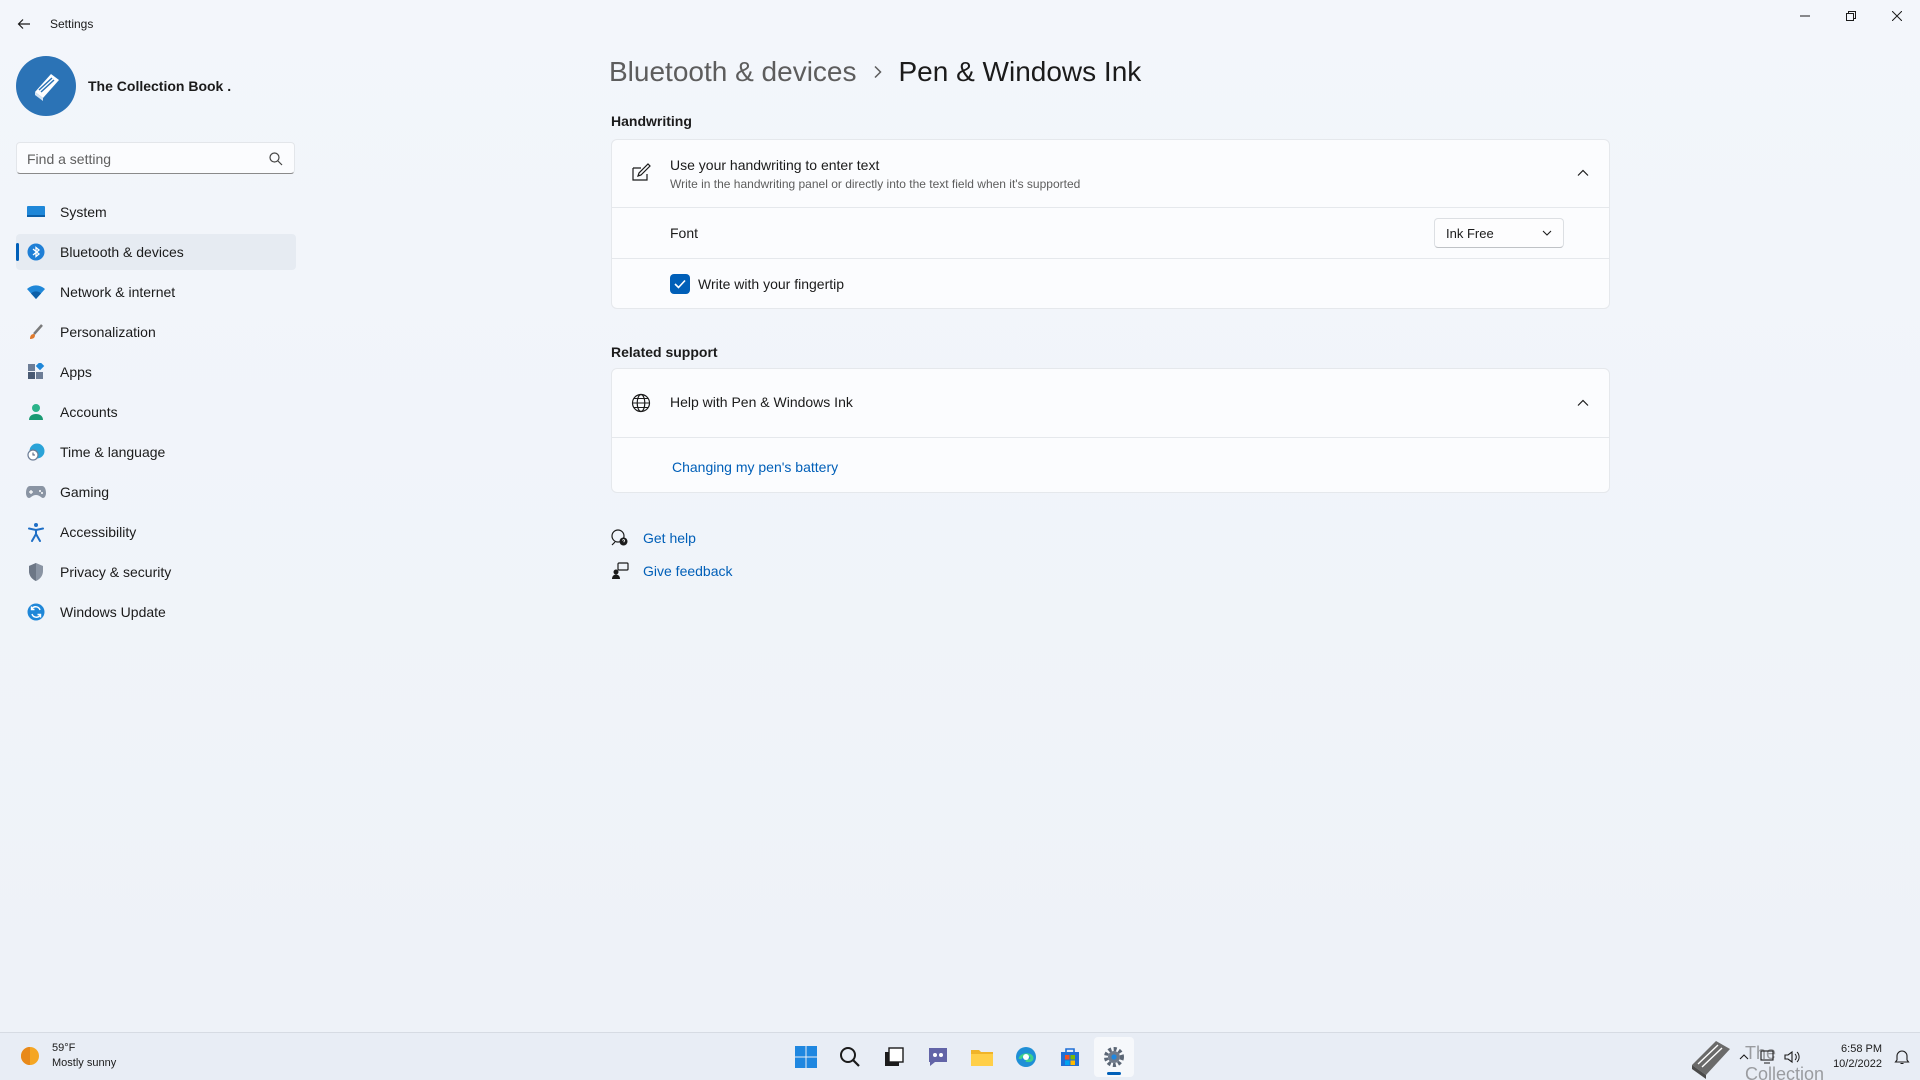  What do you see at coordinates (771, 284) in the screenshot?
I see `fingertip-label: Write with your fingertip` at bounding box center [771, 284].